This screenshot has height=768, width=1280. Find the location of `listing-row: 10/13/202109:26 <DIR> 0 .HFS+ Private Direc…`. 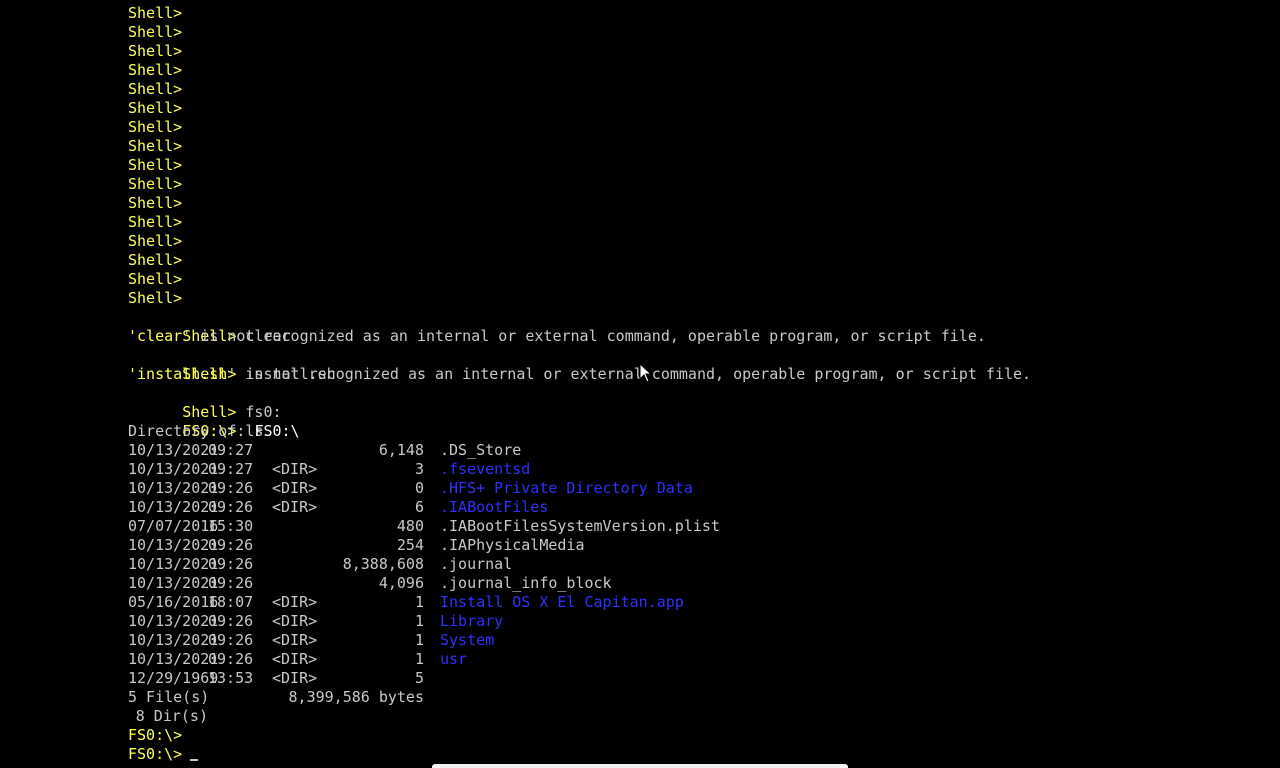

listing-row: 10/13/202109:26 <DIR> 0 .HFS+ Private Direc… is located at coordinates (688, 488).